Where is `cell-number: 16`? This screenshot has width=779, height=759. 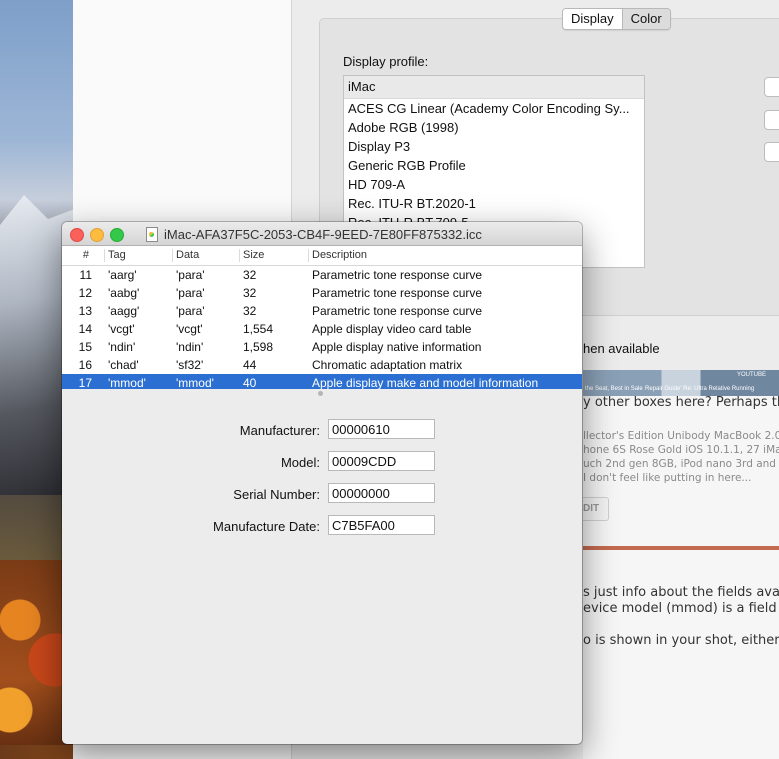
cell-number: 16 is located at coordinates (85, 365).